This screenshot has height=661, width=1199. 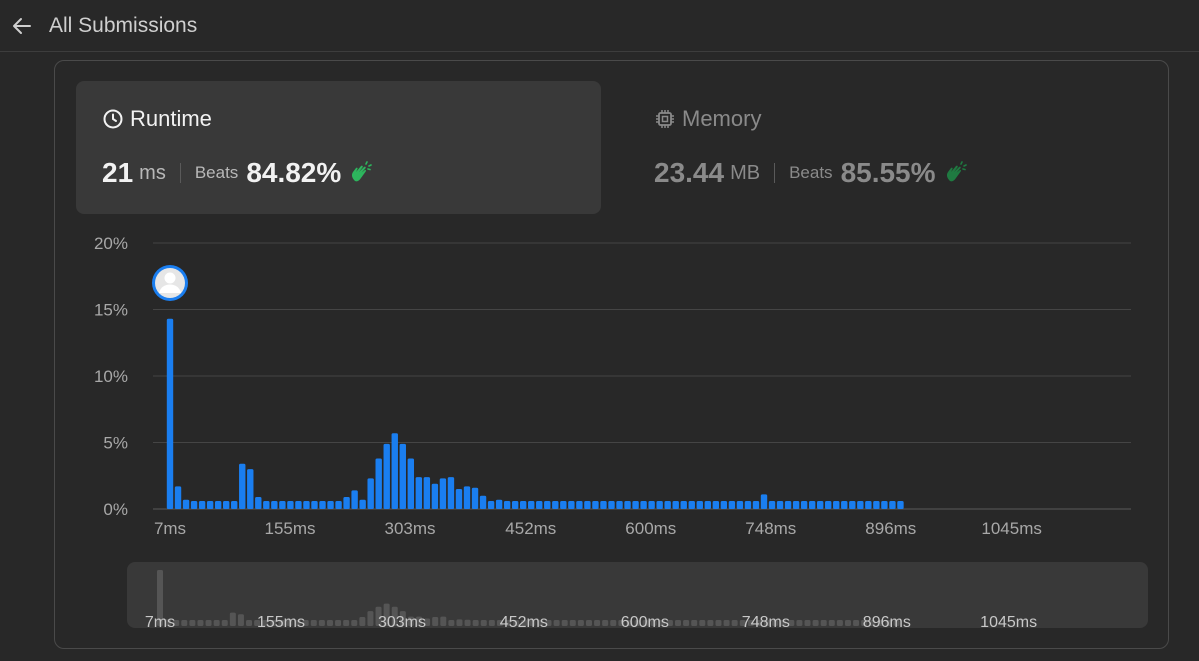 What do you see at coordinates (890, 528) in the screenshot?
I see `x-tick-label: 896ms` at bounding box center [890, 528].